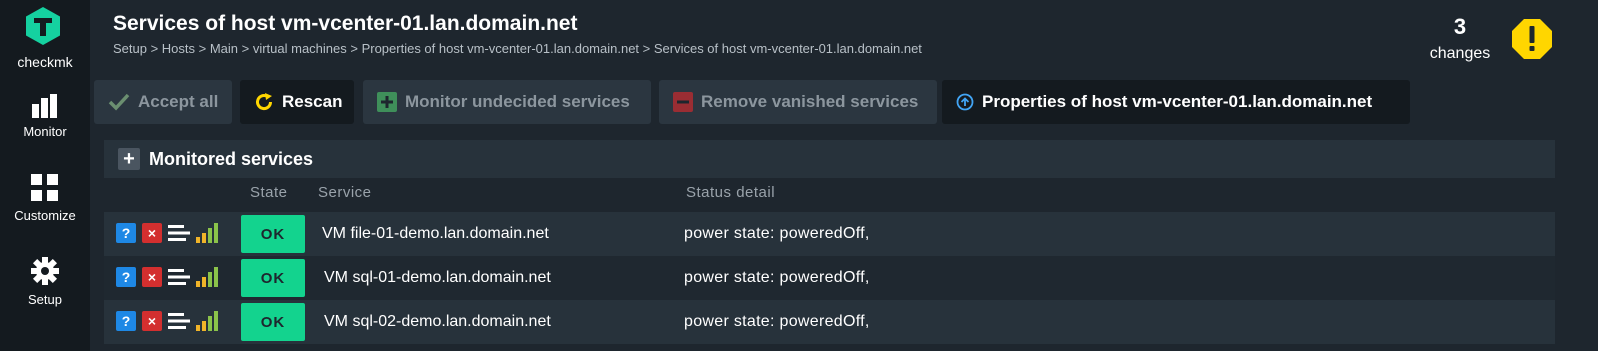 The image size is (1598, 351). Describe the element at coordinates (829, 194) in the screenshot. I see `table-header: State Service Status detail` at that location.